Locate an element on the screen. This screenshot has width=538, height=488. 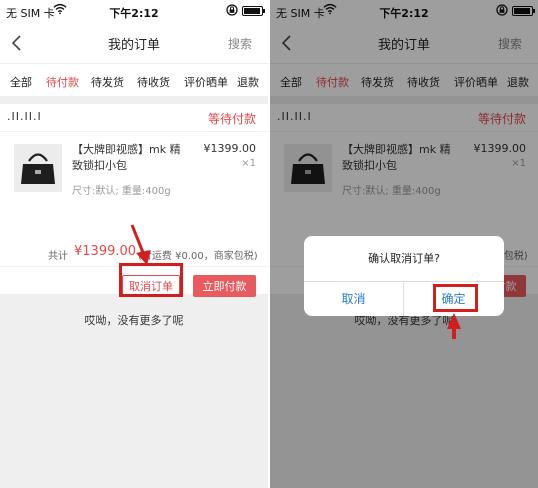
product-quantity: ×1 is located at coordinates (248, 163).